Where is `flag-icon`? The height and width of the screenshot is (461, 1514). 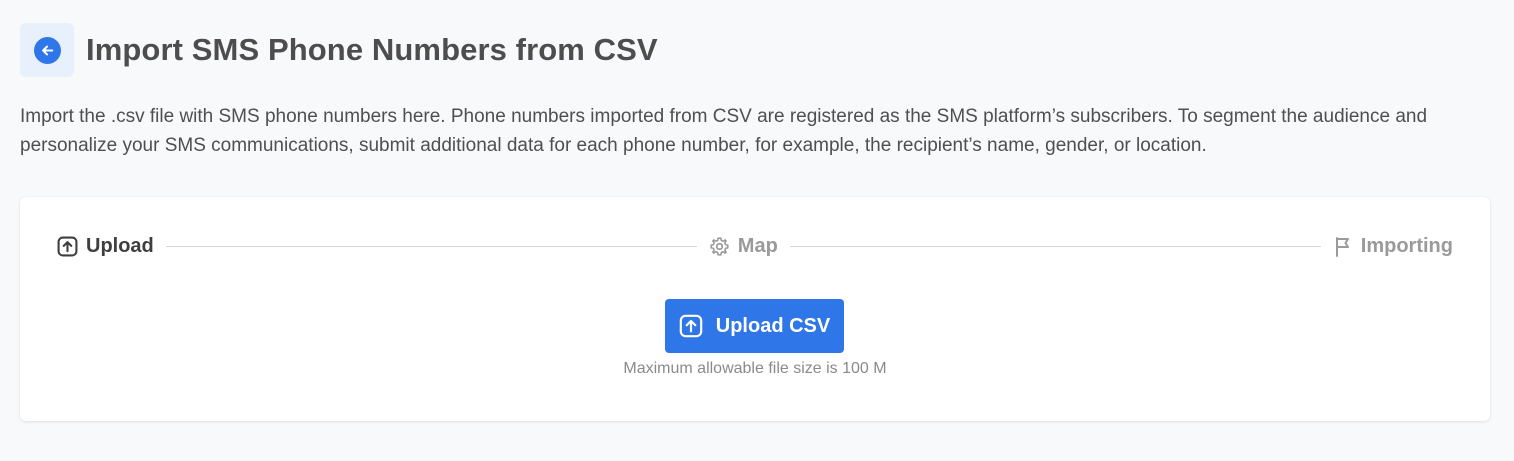
flag-icon is located at coordinates (1343, 246).